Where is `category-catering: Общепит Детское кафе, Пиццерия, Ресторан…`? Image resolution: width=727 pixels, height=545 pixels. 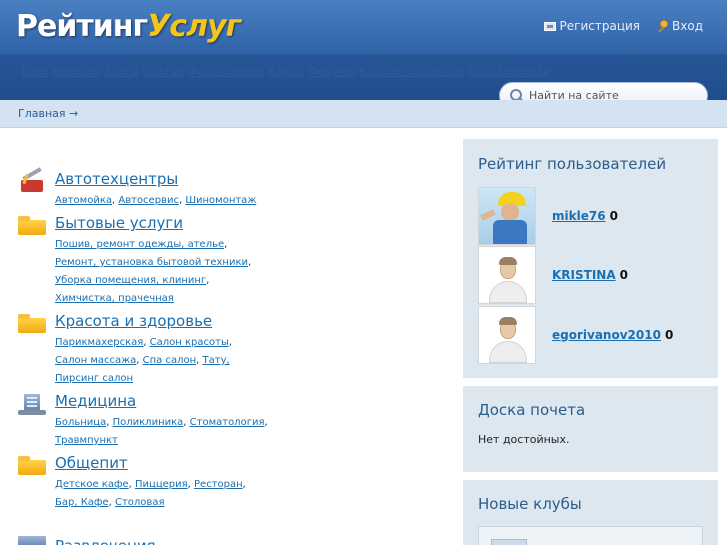 category-catering: Общепит Детское кафе, Пиццерия, Ресторан… is located at coordinates (143, 483).